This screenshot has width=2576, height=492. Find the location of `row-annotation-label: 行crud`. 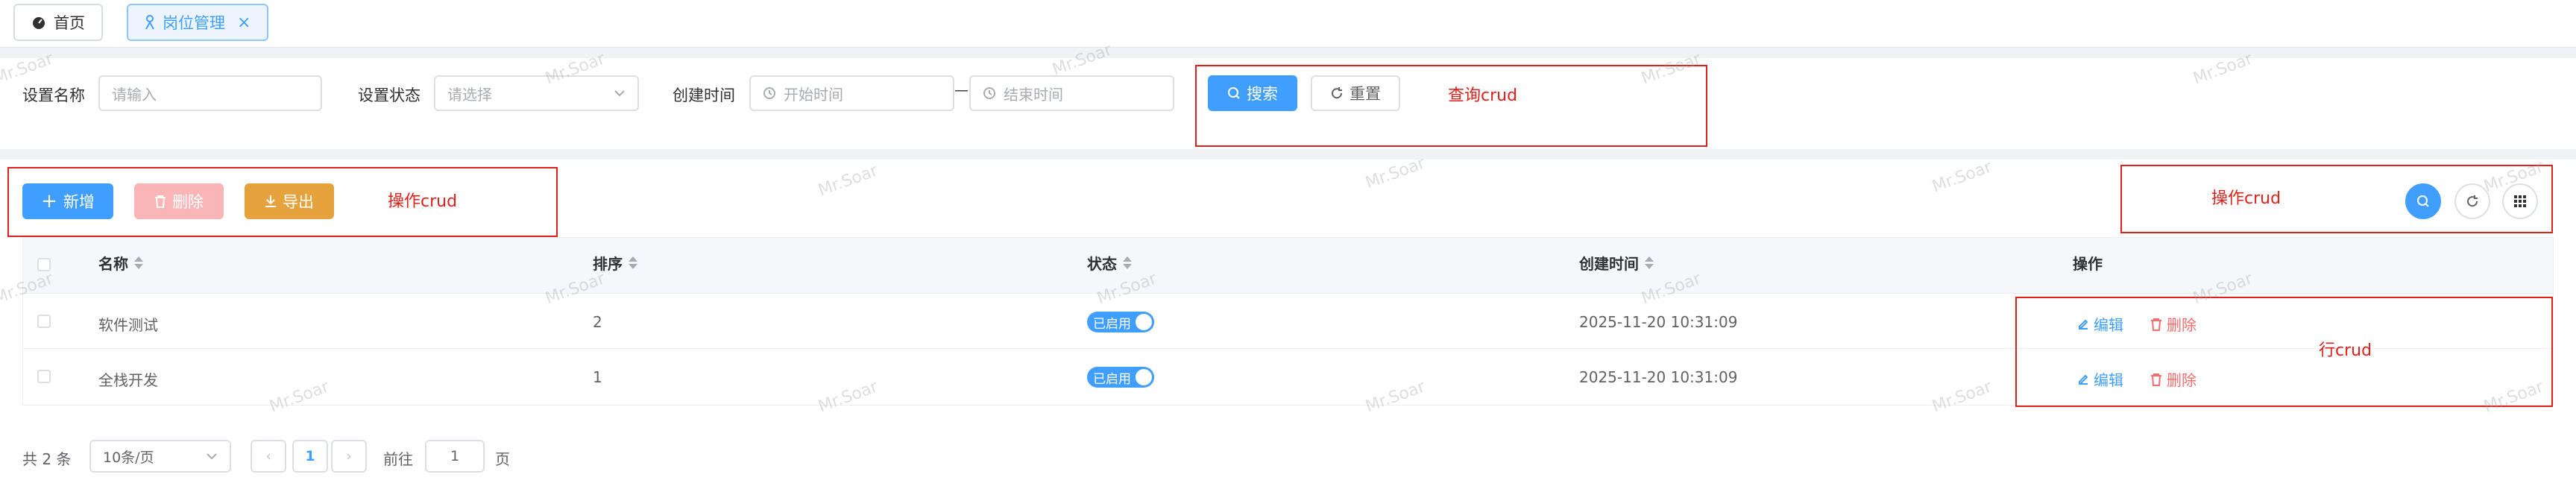

row-annotation-label: 行crud is located at coordinates (2345, 350).